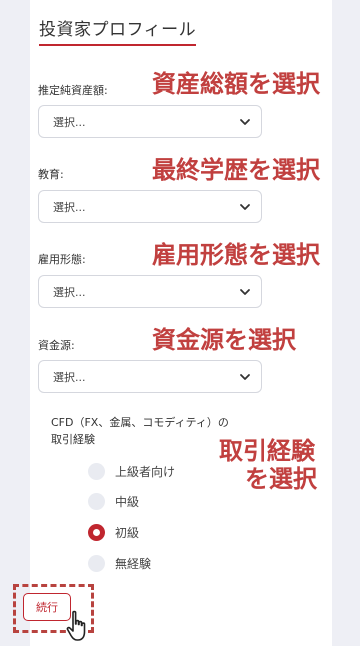 The height and width of the screenshot is (646, 360). Describe the element at coordinates (62, 259) in the screenshot. I see `employment-label: 雇用形態:` at that location.